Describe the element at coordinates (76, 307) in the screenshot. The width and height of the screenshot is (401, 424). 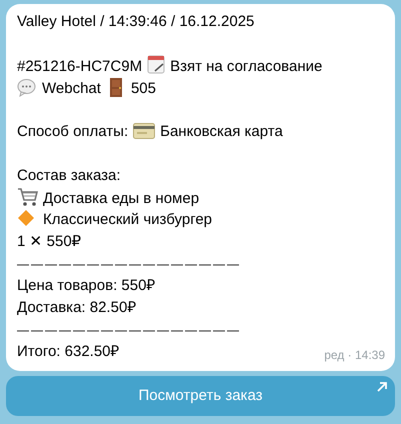
I see `delivery-price: Доставка: 82.50₽` at that location.